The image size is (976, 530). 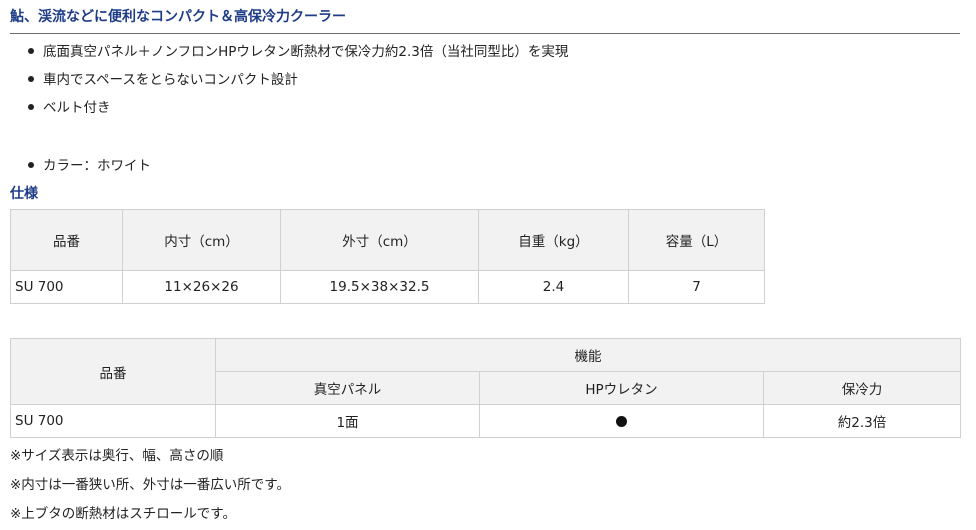 What do you see at coordinates (66, 240) in the screenshot?
I see `spec-header-model: 品番` at bounding box center [66, 240].